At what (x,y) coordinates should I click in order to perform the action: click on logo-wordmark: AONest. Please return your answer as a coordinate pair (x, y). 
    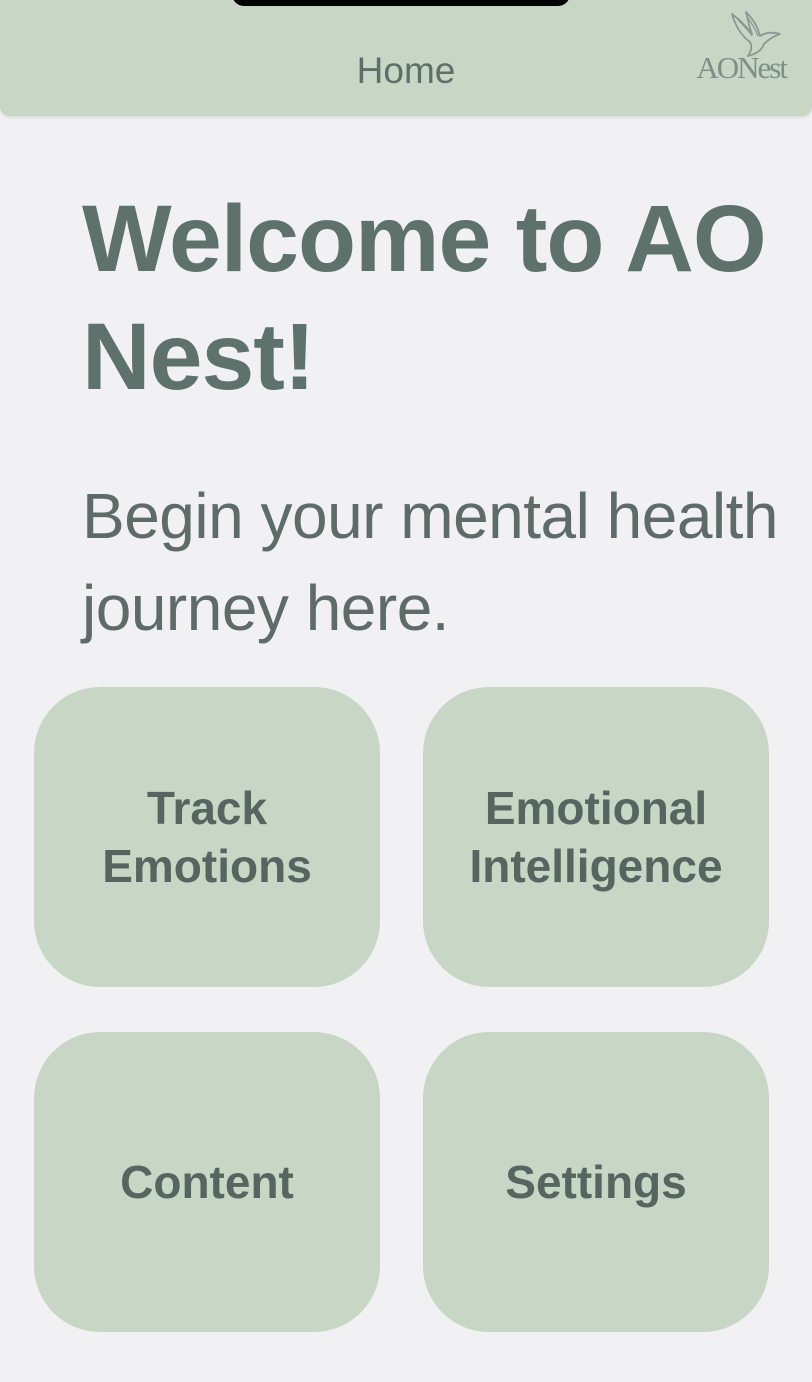
    Looking at the image, I should click on (742, 67).